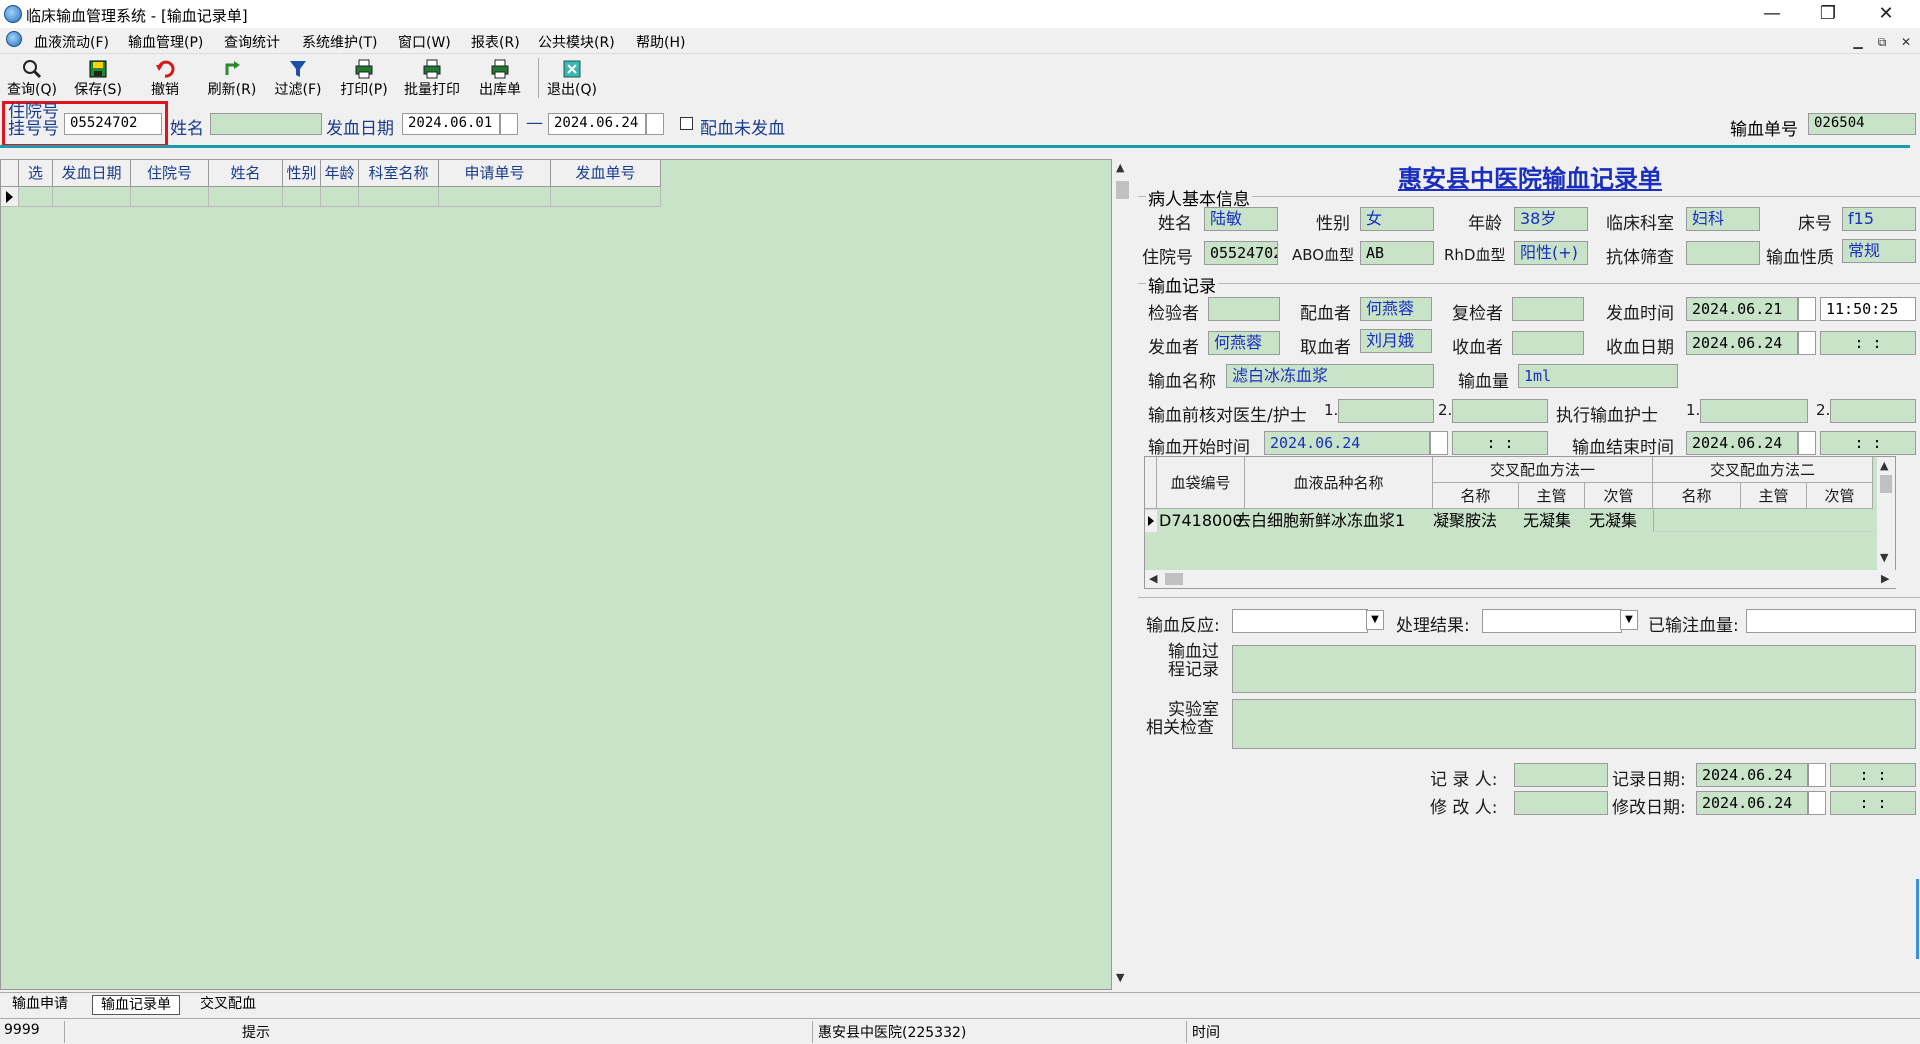 Image resolution: width=1920 pixels, height=1044 pixels. I want to click on batch-print-button: 批量打印, so click(432, 78).